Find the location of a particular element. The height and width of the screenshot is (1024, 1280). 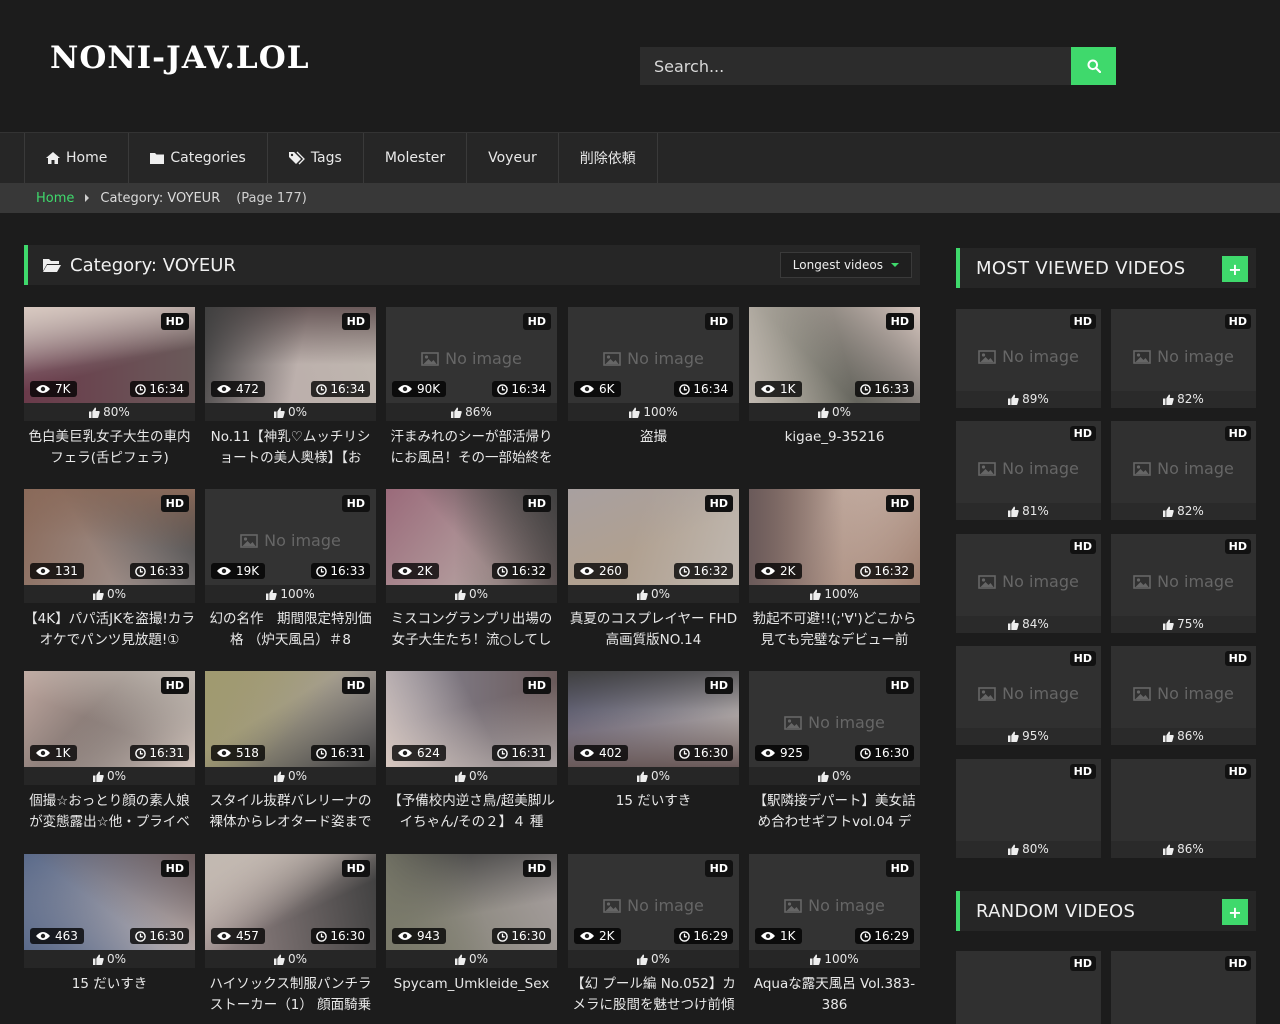

video-card: HD 1K 16:33 0% kigae_9-35216 is located at coordinates (834, 392).